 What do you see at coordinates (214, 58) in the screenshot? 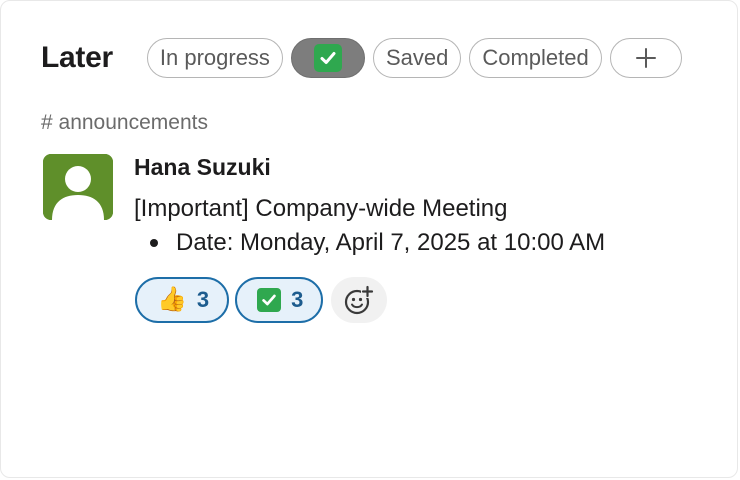
I see `filter-in-progress: In progress` at bounding box center [214, 58].